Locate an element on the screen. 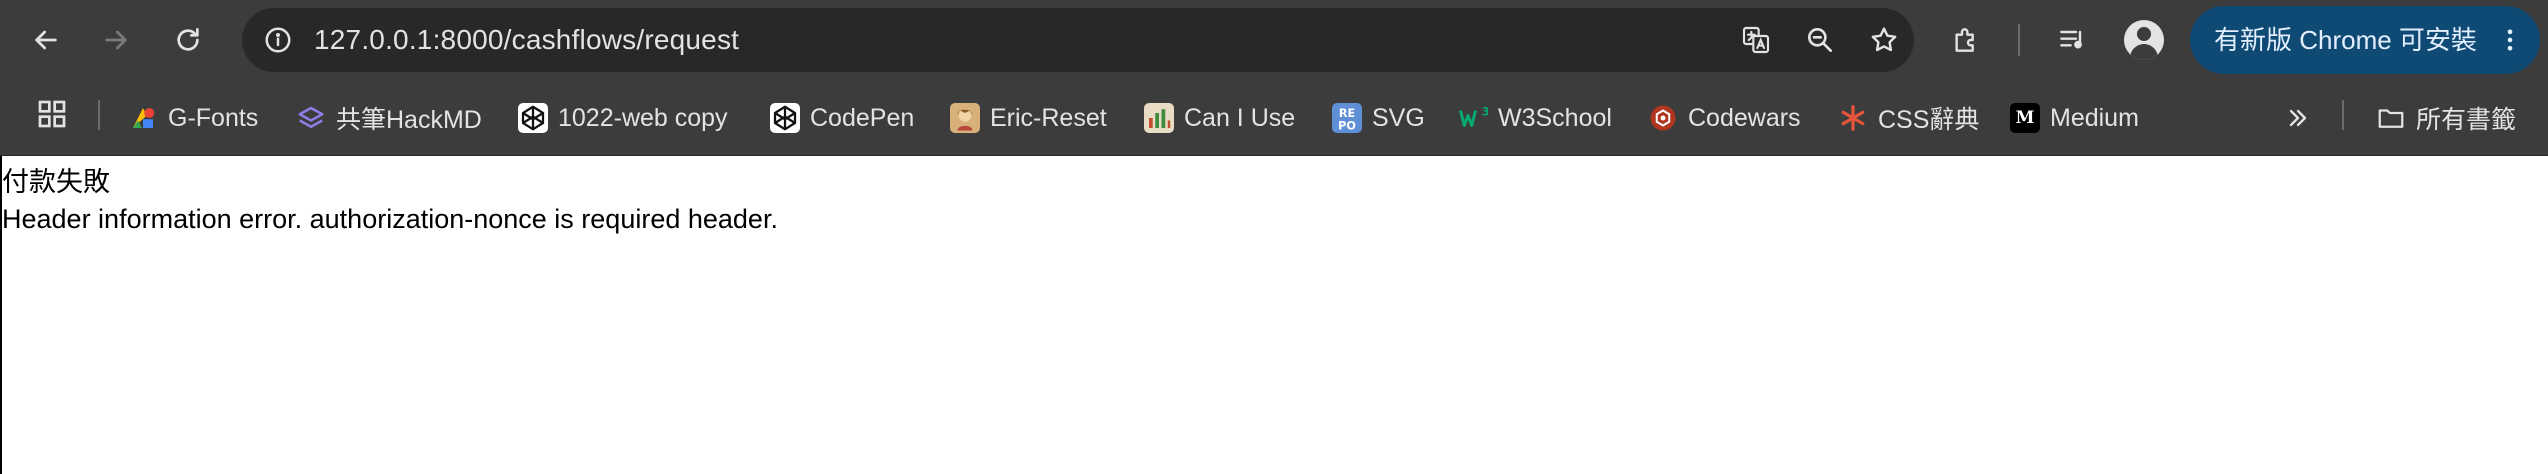 The image size is (2548, 474). bookmark-1022-web-copy: 1022-web copy is located at coordinates (623, 118).